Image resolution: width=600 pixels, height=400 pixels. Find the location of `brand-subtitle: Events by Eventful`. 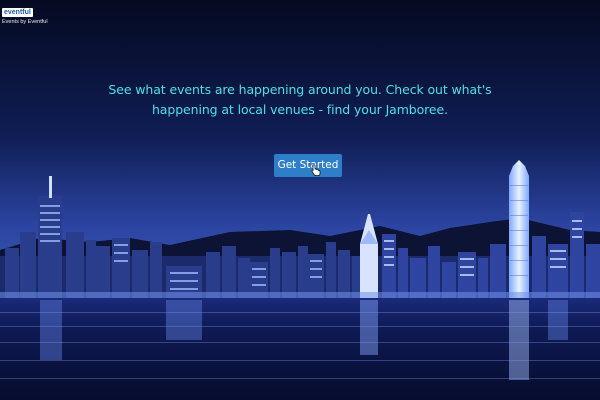

brand-subtitle: Events by Eventful is located at coordinates (25, 22).